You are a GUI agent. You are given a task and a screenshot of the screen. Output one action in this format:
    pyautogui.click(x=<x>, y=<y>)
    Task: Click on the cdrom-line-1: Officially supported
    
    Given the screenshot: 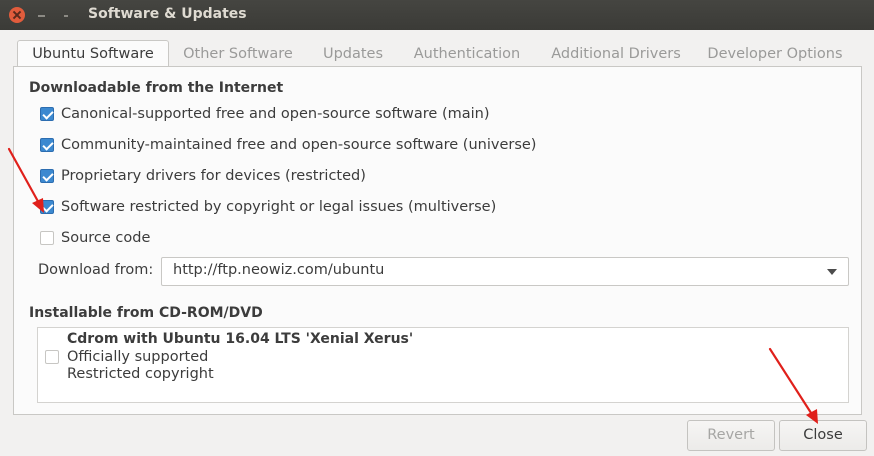 What is the action you would take?
    pyautogui.click(x=138, y=357)
    